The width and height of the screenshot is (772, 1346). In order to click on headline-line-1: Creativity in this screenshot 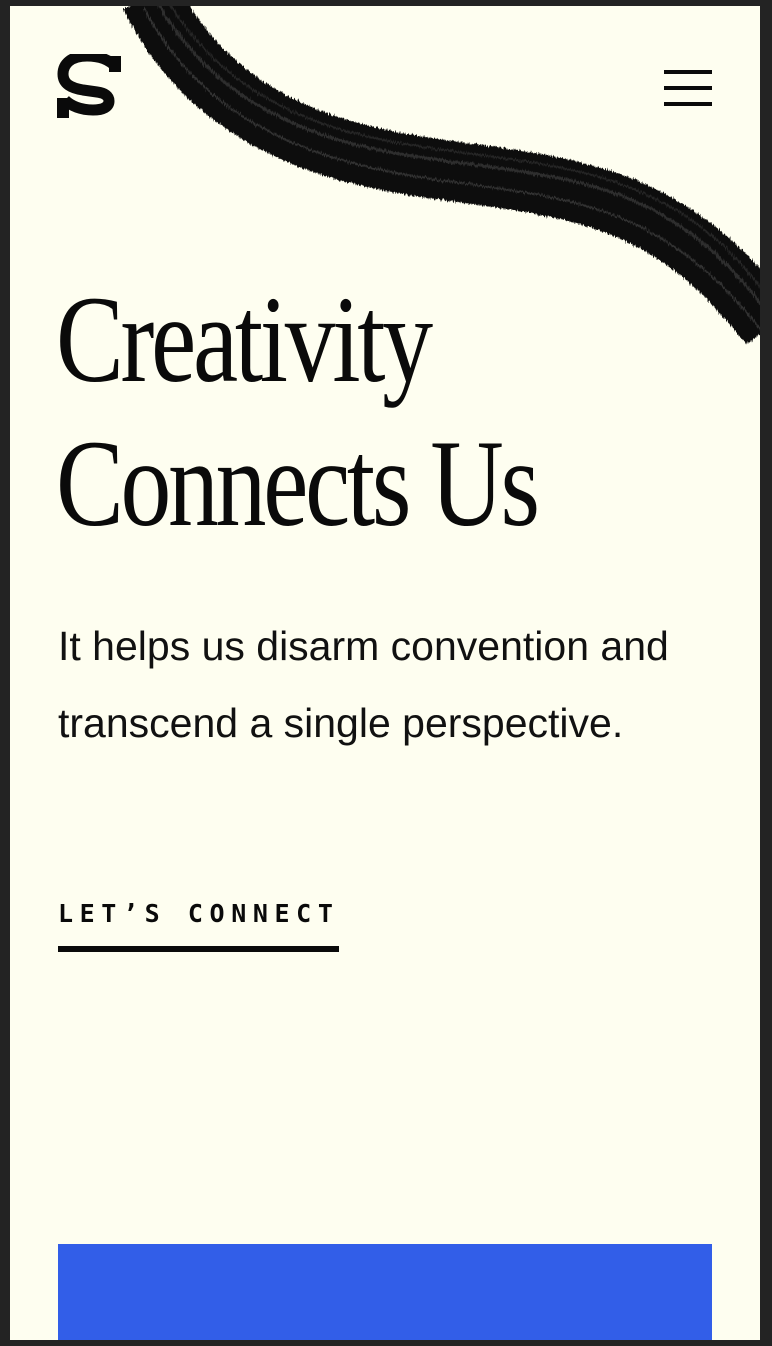, I will do `click(244, 339)`.